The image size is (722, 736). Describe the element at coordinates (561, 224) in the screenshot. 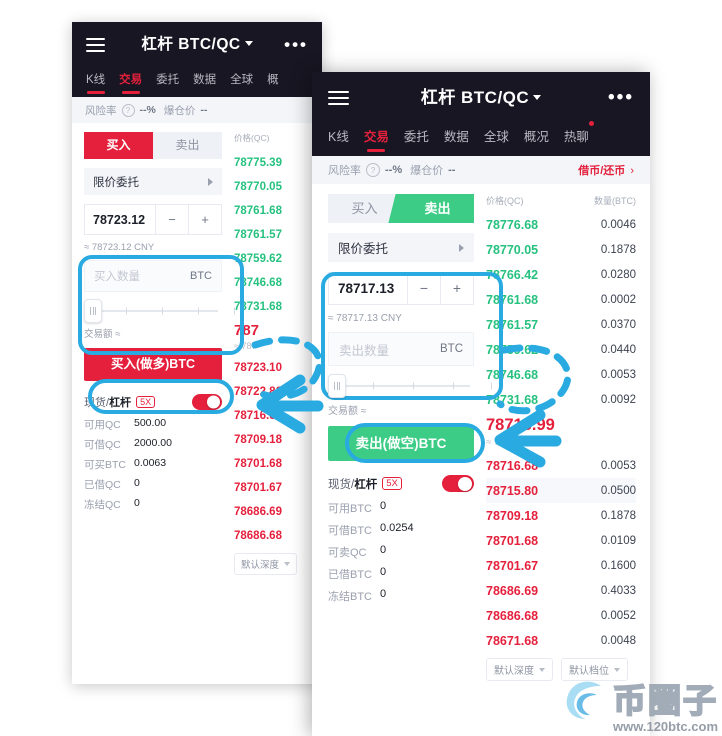

I see `p2-ask-0: 78776.68 0.0046` at that location.